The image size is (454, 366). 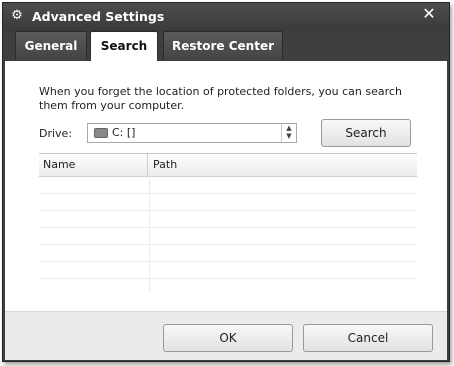 I want to click on dialog-footer: OK Cancel, so click(x=226, y=335).